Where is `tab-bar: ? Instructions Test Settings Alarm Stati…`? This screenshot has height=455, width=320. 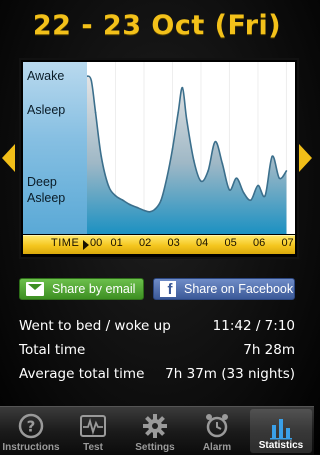
tab-bar: ? Instructions Test Settings Alarm Stati… is located at coordinates (157, 430).